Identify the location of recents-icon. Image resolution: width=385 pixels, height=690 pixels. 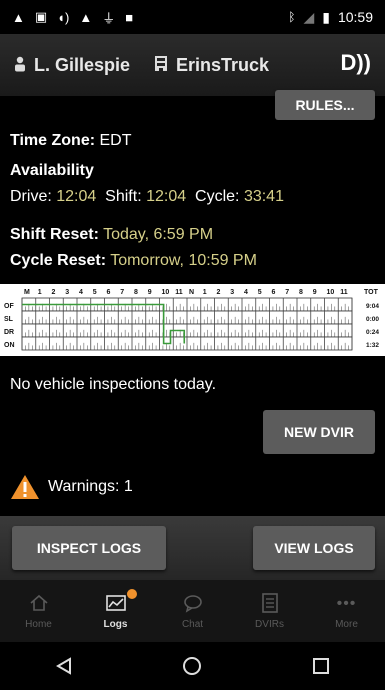
(320, 666).